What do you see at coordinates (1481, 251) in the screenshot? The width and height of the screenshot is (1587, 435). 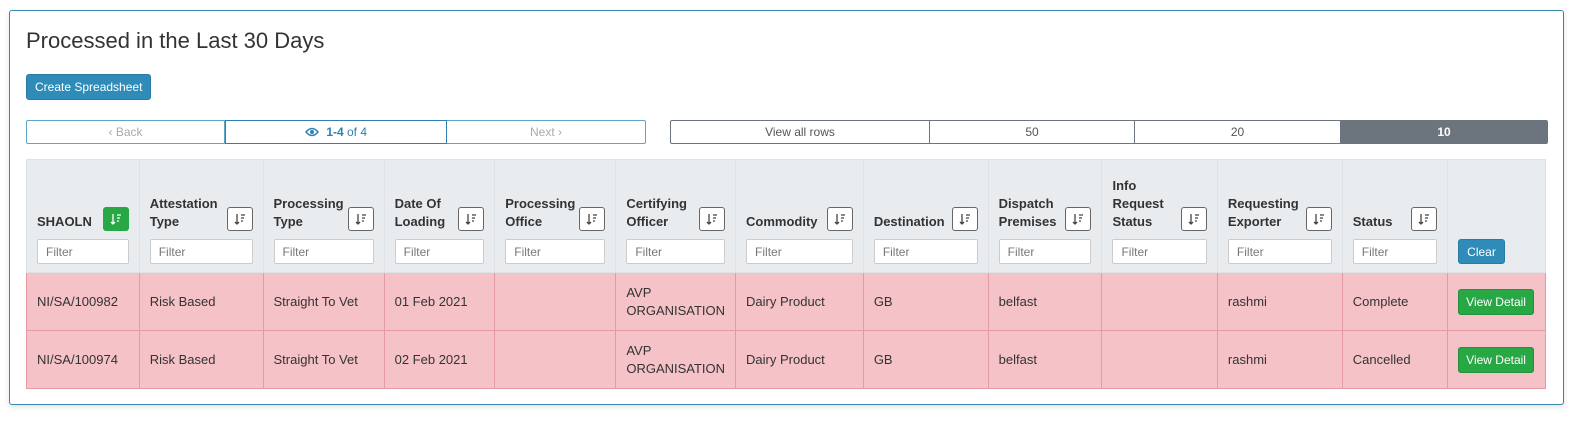 I see `clear-filters-button: Clear` at bounding box center [1481, 251].